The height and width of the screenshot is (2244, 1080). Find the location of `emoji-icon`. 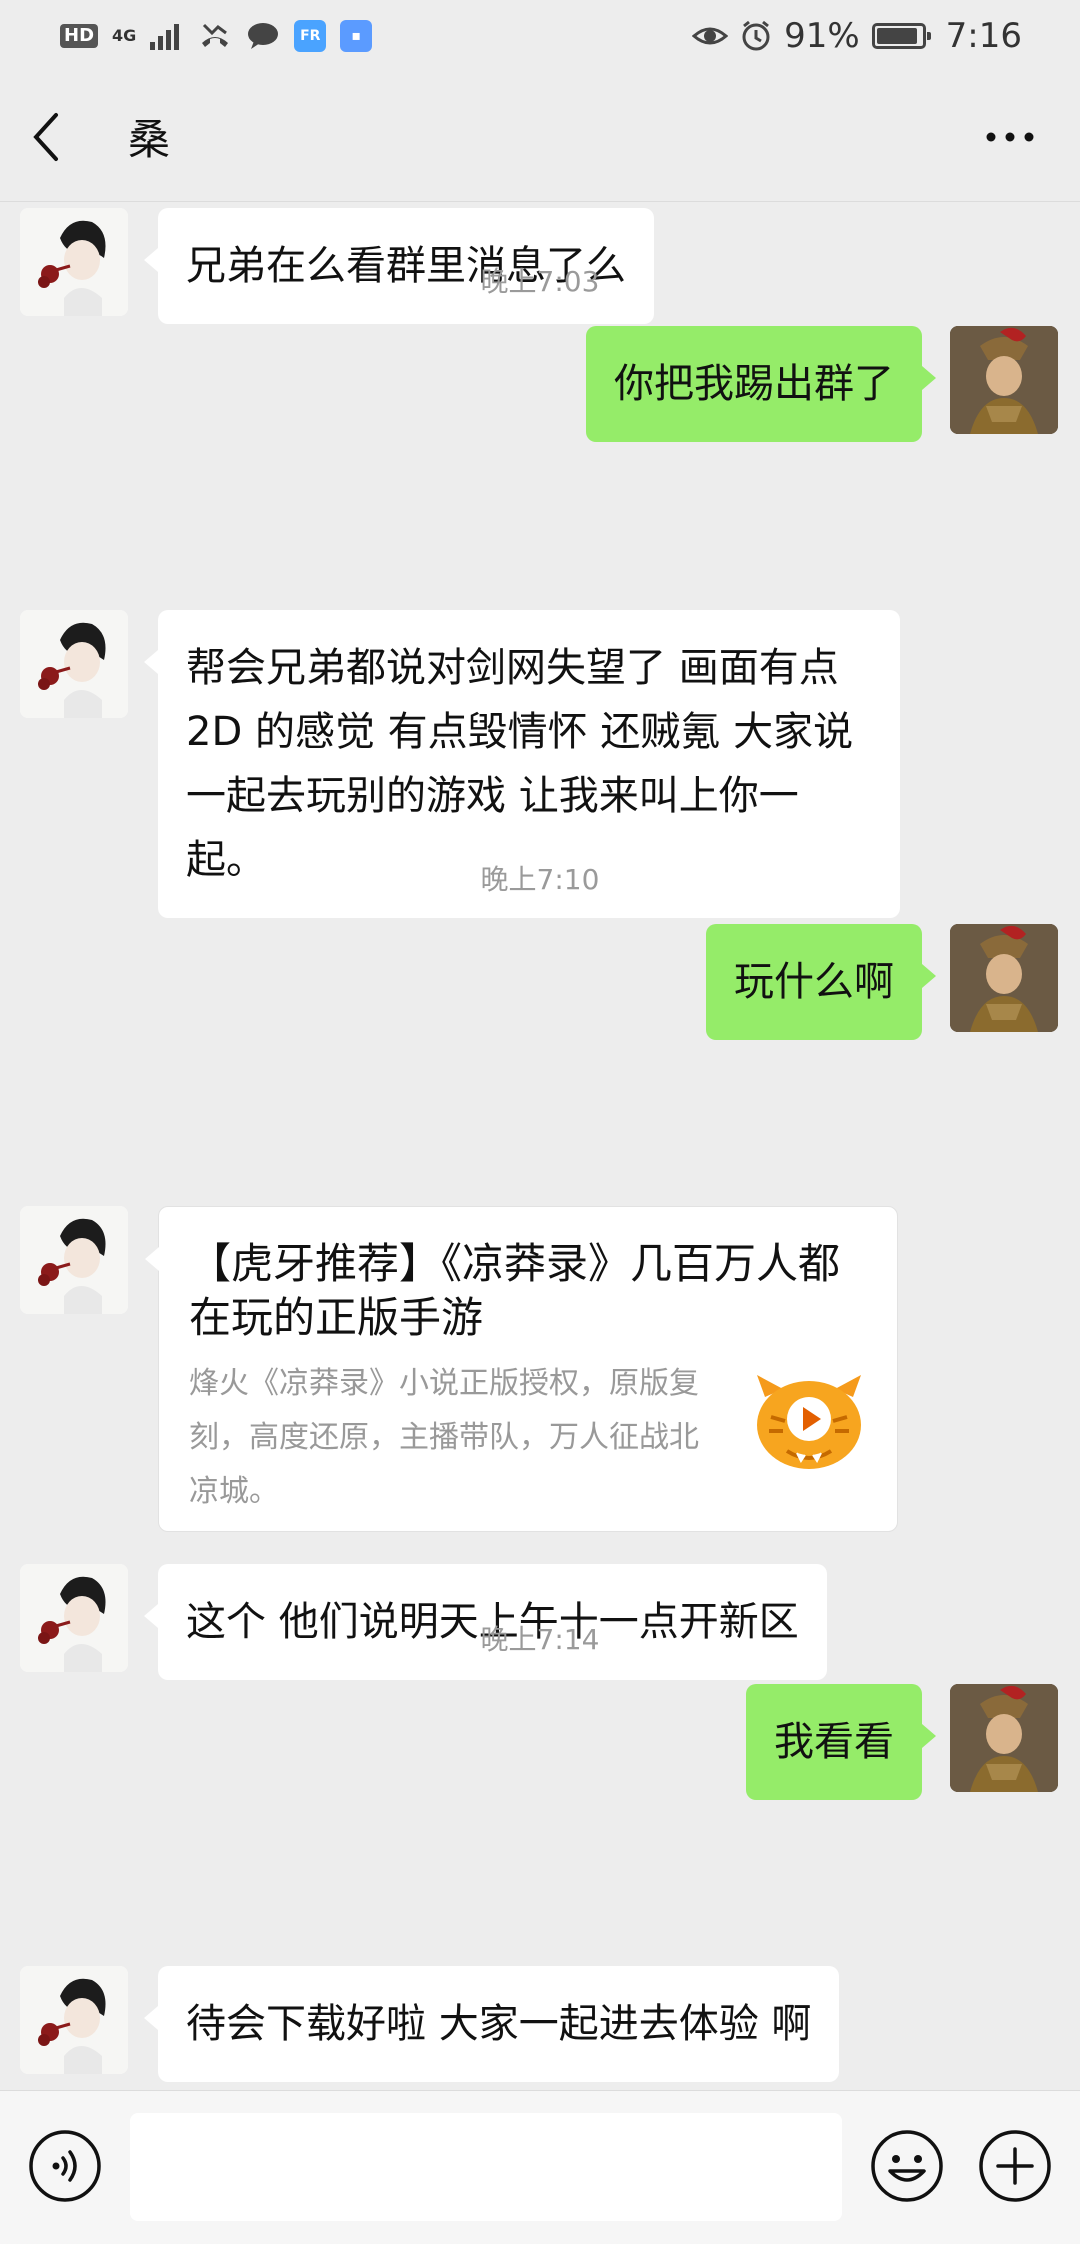

emoji-icon is located at coordinates (907, 2166).